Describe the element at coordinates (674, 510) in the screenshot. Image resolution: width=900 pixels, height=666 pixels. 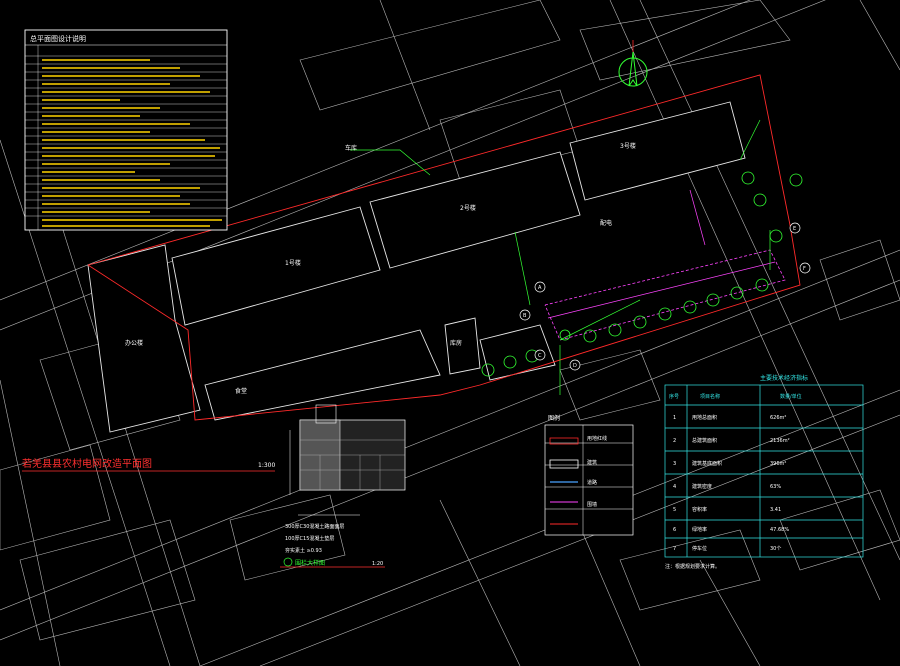
I see `table-row-5-no: 5` at that location.